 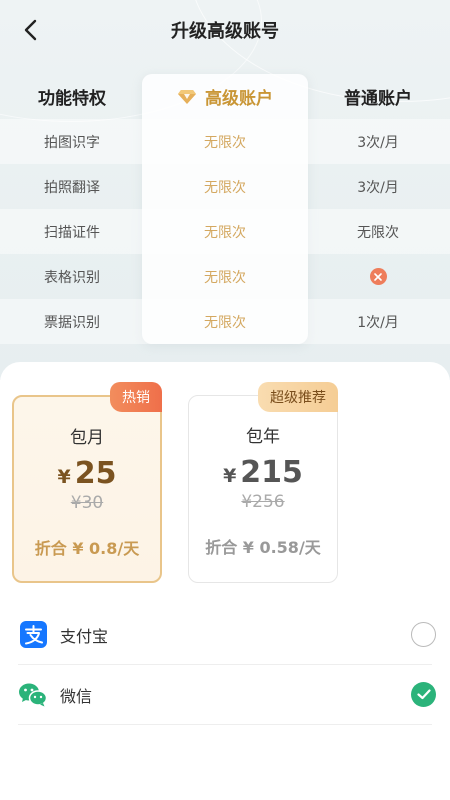 I want to click on plan-price: ¥215, so click(x=263, y=472).